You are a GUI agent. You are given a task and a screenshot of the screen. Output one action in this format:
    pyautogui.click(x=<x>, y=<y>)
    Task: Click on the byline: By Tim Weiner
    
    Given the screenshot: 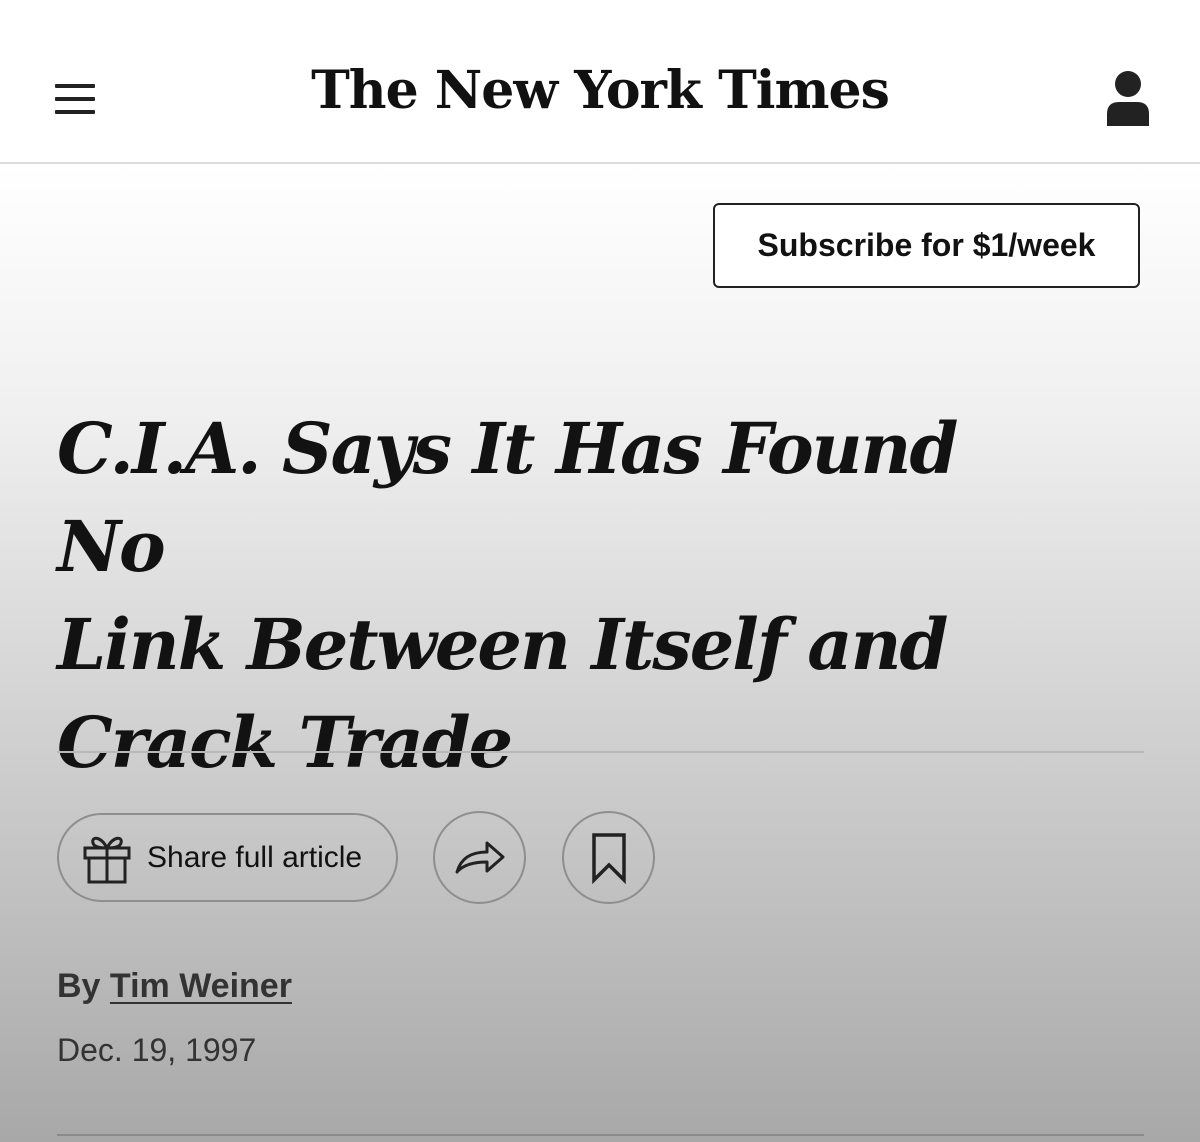 What is the action you would take?
    pyautogui.click(x=174, y=986)
    